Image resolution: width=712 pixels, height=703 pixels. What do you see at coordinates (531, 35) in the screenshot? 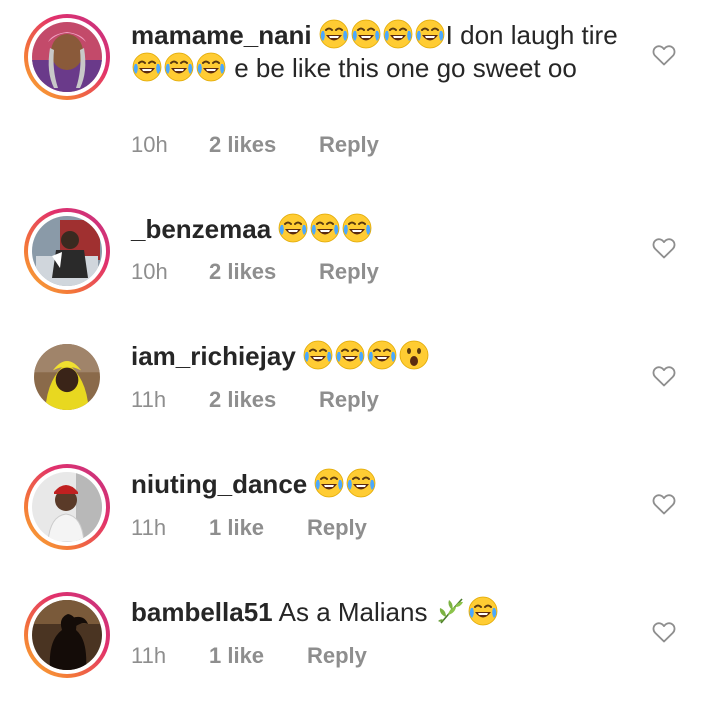
I see `comment-text: I don laugh tire` at bounding box center [531, 35].